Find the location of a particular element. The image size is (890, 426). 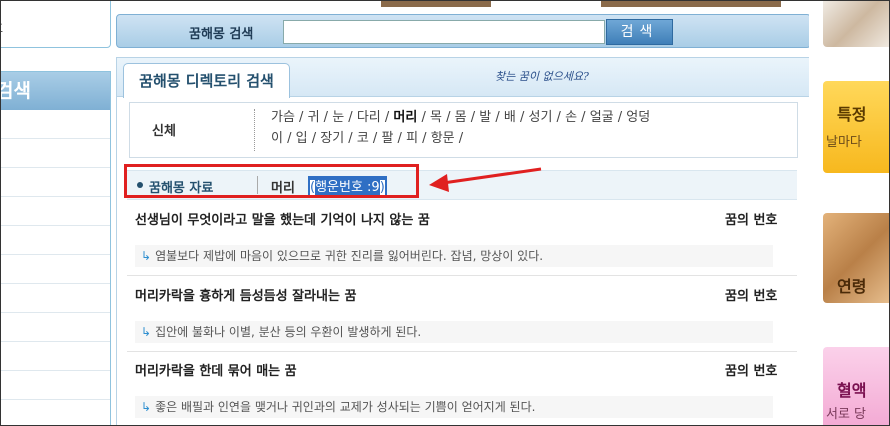

category-link: 팔 is located at coordinates (387, 138).